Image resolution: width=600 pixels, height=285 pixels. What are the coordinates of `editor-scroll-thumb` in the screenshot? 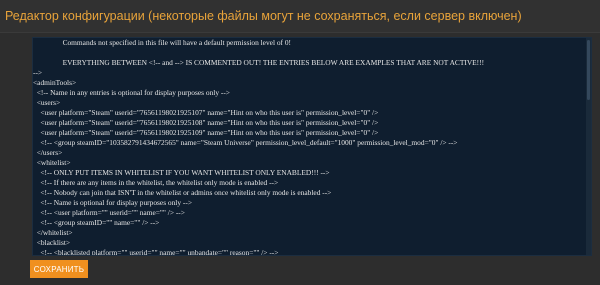 It's located at (588, 70).